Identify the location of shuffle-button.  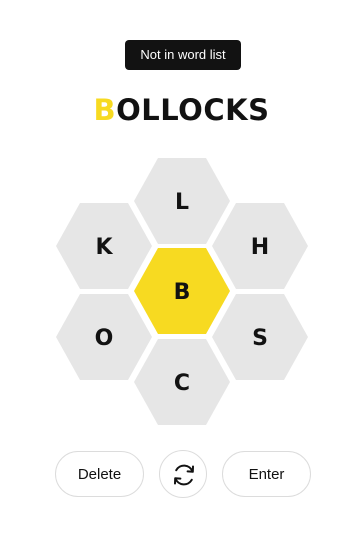
(183, 474).